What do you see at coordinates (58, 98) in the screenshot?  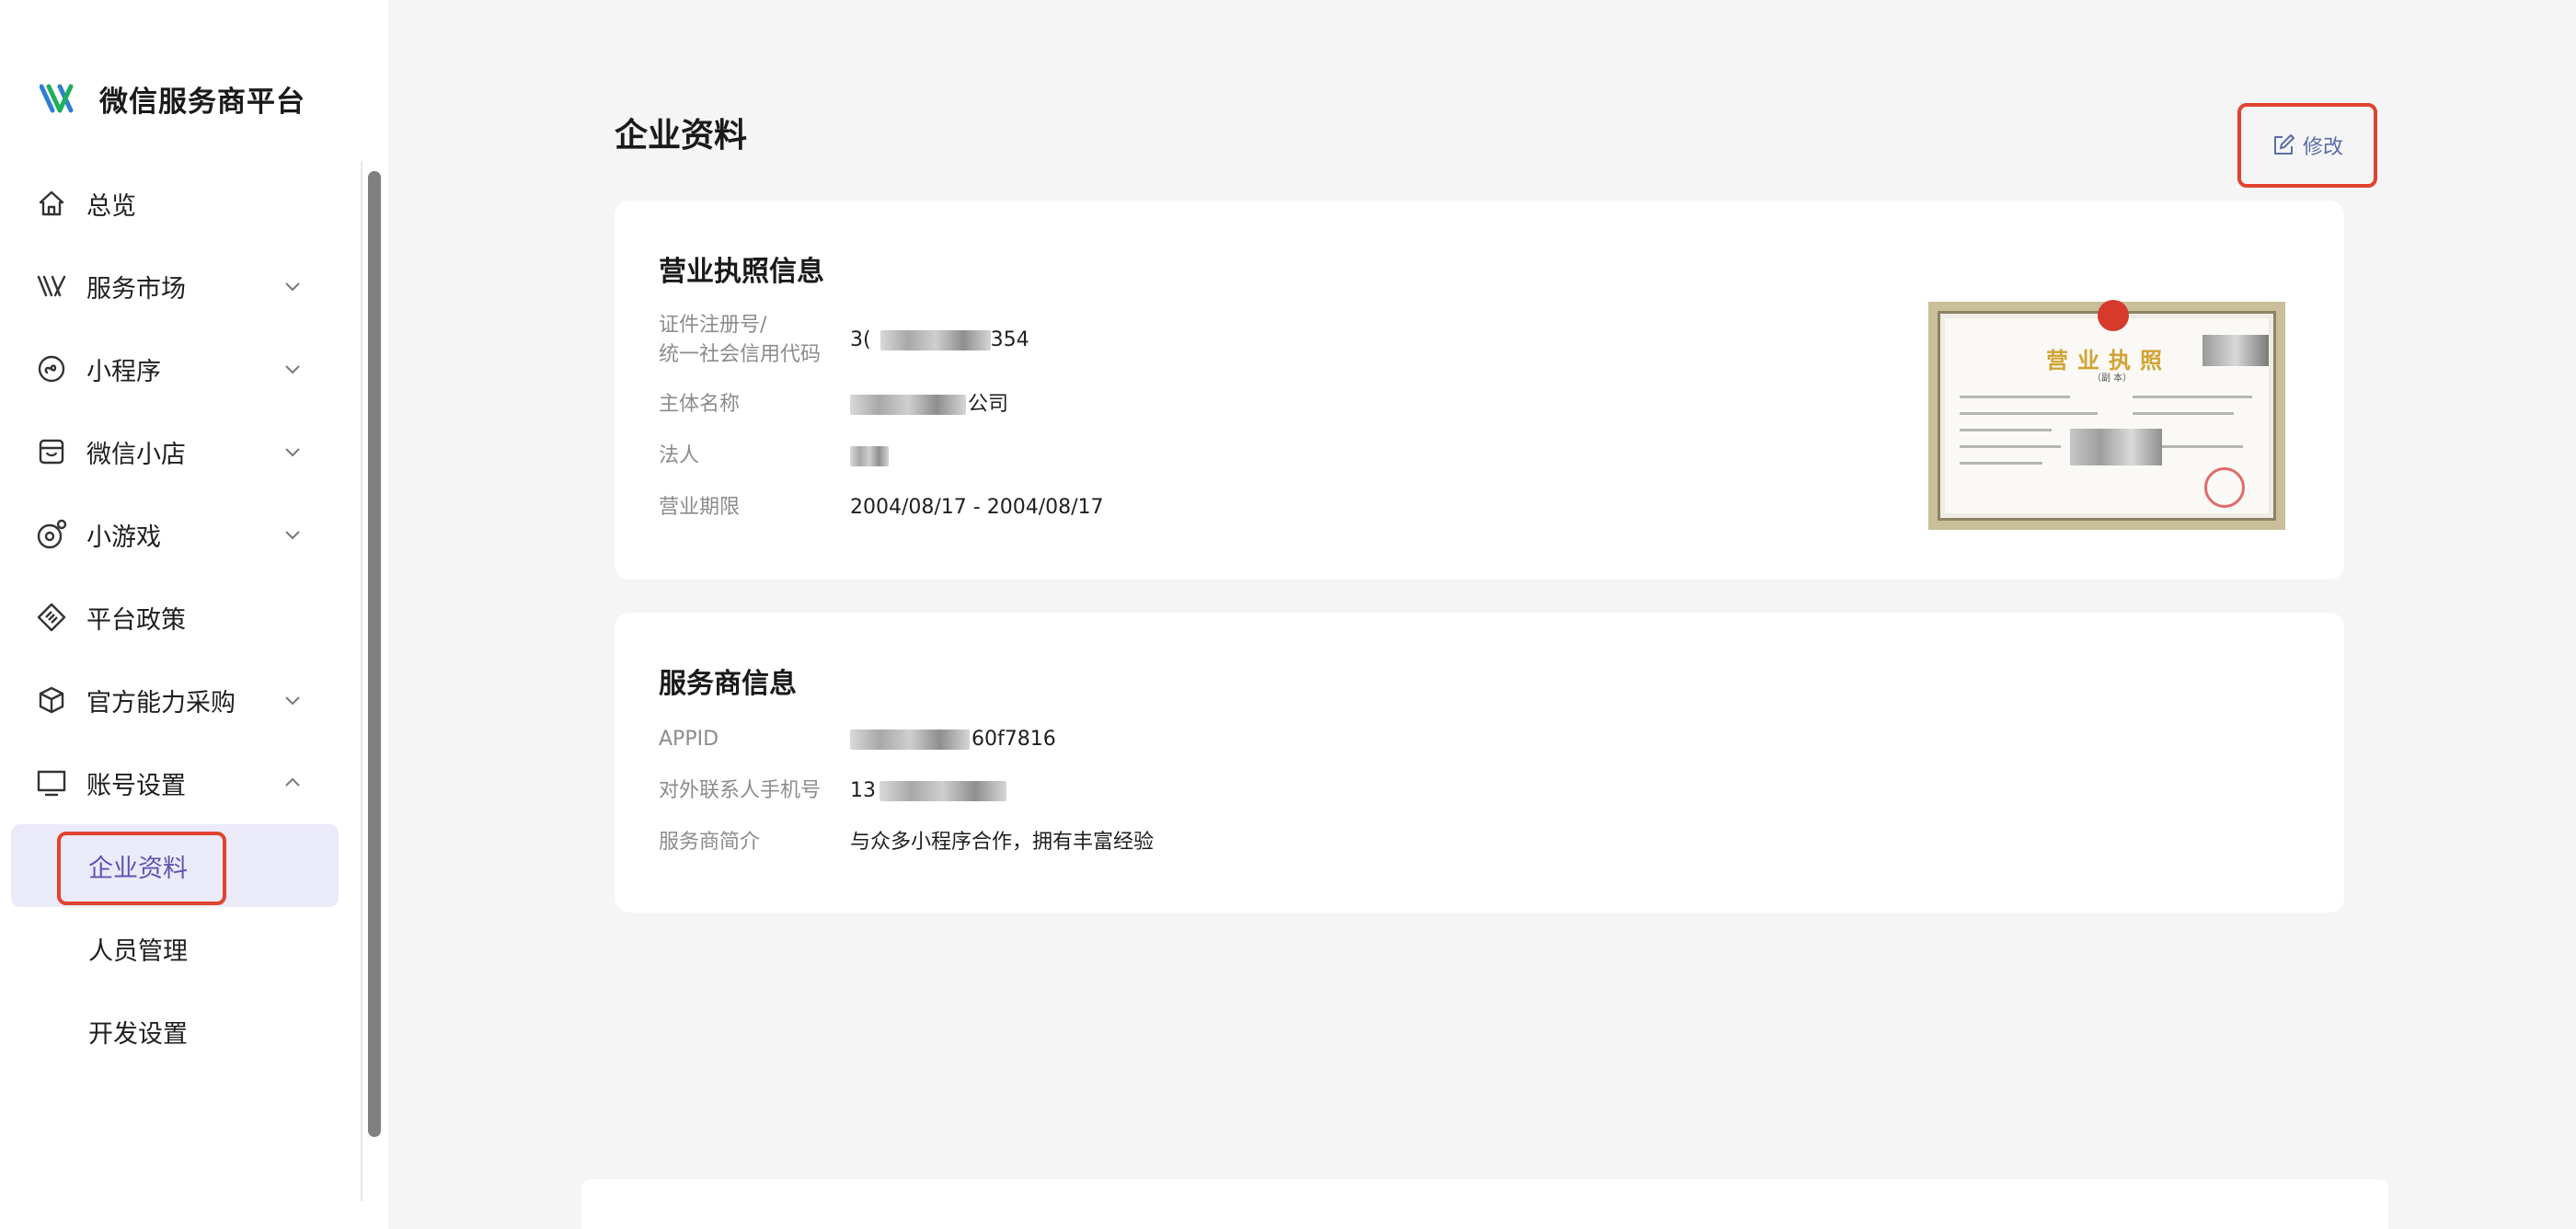 I see `wechat-service-logo-icon` at bounding box center [58, 98].